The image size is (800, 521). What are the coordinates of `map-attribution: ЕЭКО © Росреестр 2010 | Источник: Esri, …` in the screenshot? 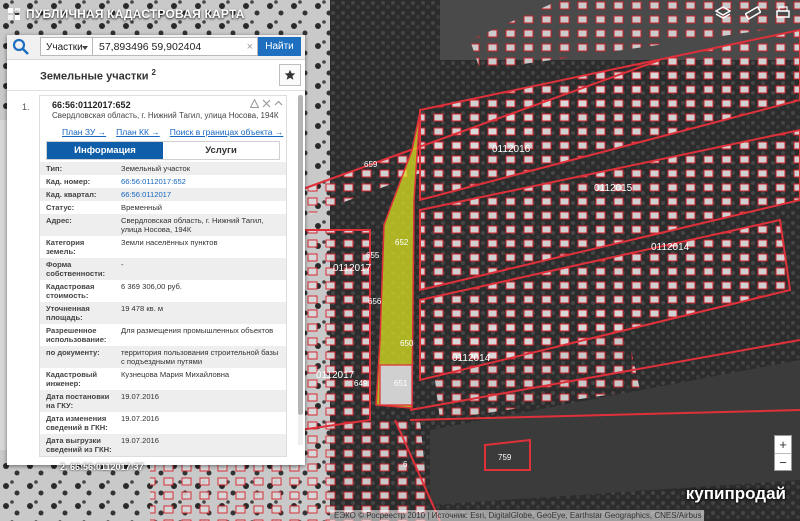 It's located at (517, 515).